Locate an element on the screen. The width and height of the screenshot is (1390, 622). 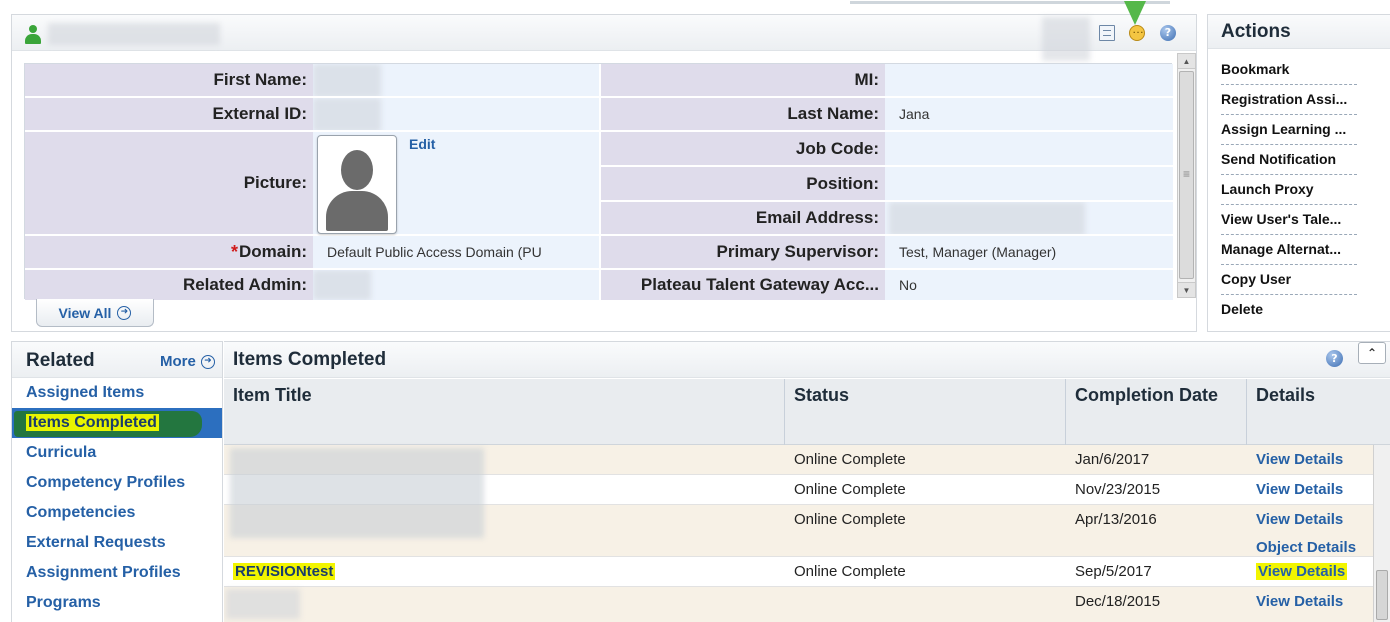
items-completed-title: Items Completed is located at coordinates (310, 359).